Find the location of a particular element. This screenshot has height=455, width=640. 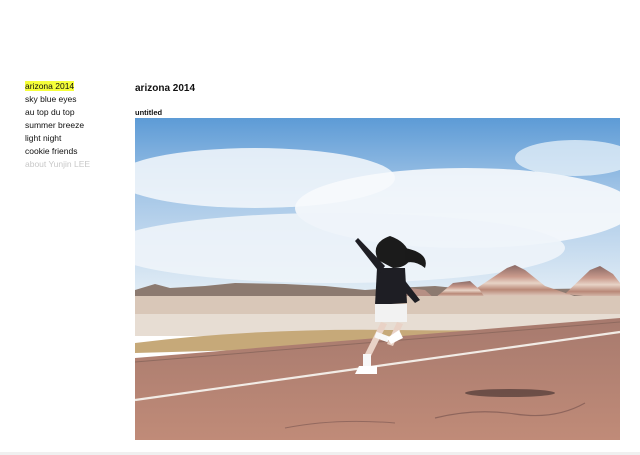

sidebar-item-label: au top du top is located at coordinates (50, 112).